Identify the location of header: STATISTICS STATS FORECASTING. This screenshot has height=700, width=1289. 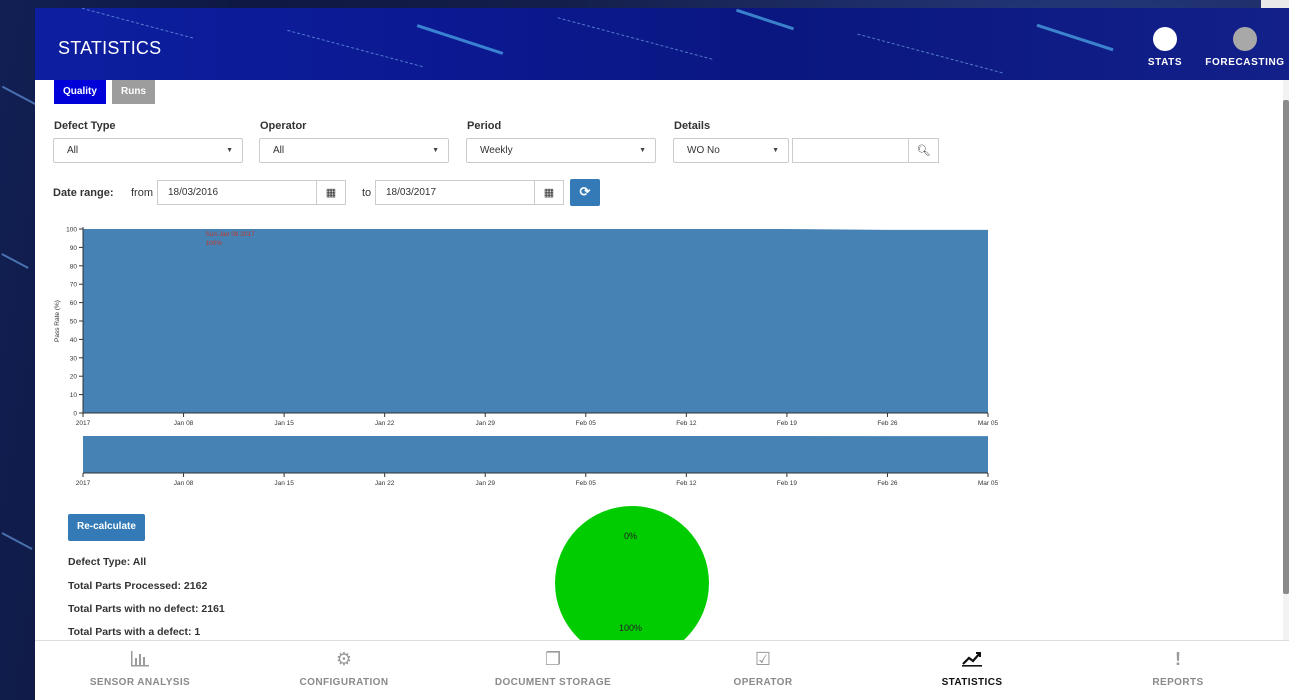
(662, 44).